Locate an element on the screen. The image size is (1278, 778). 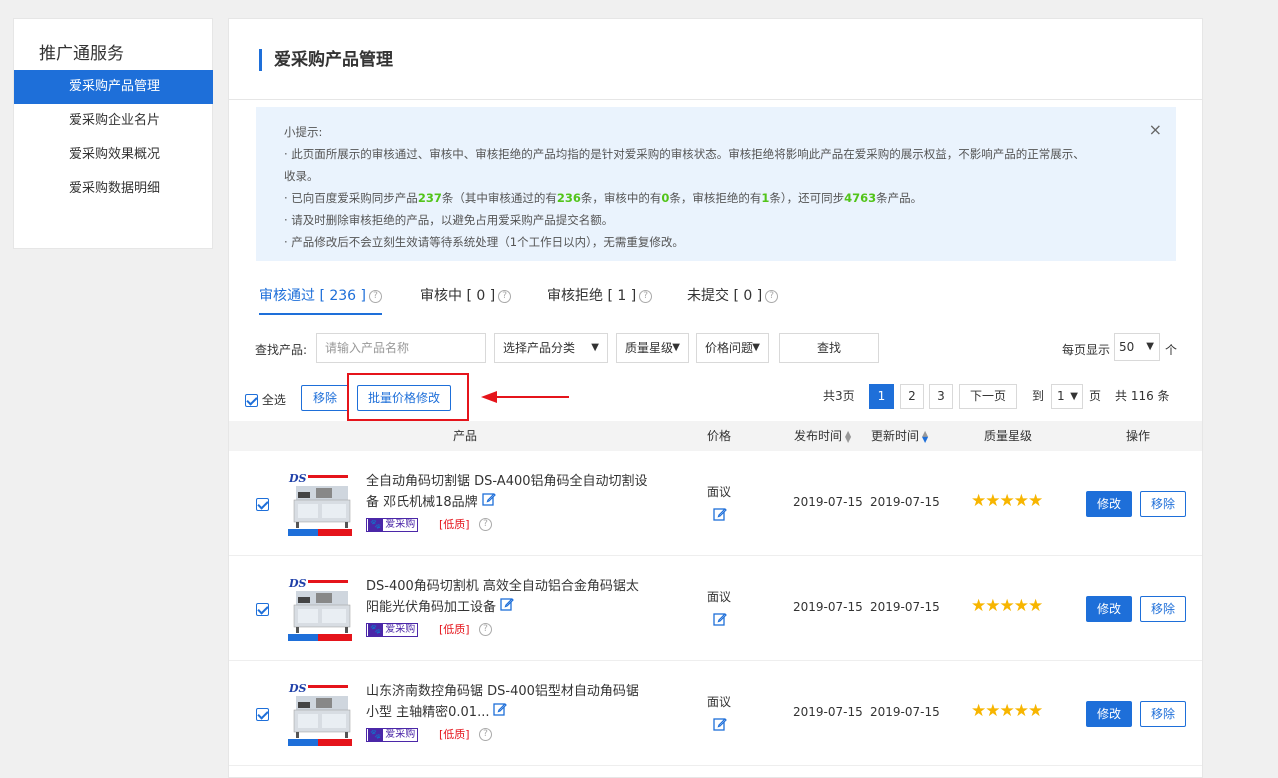
select-all: 全选 is located at coordinates (265, 399).